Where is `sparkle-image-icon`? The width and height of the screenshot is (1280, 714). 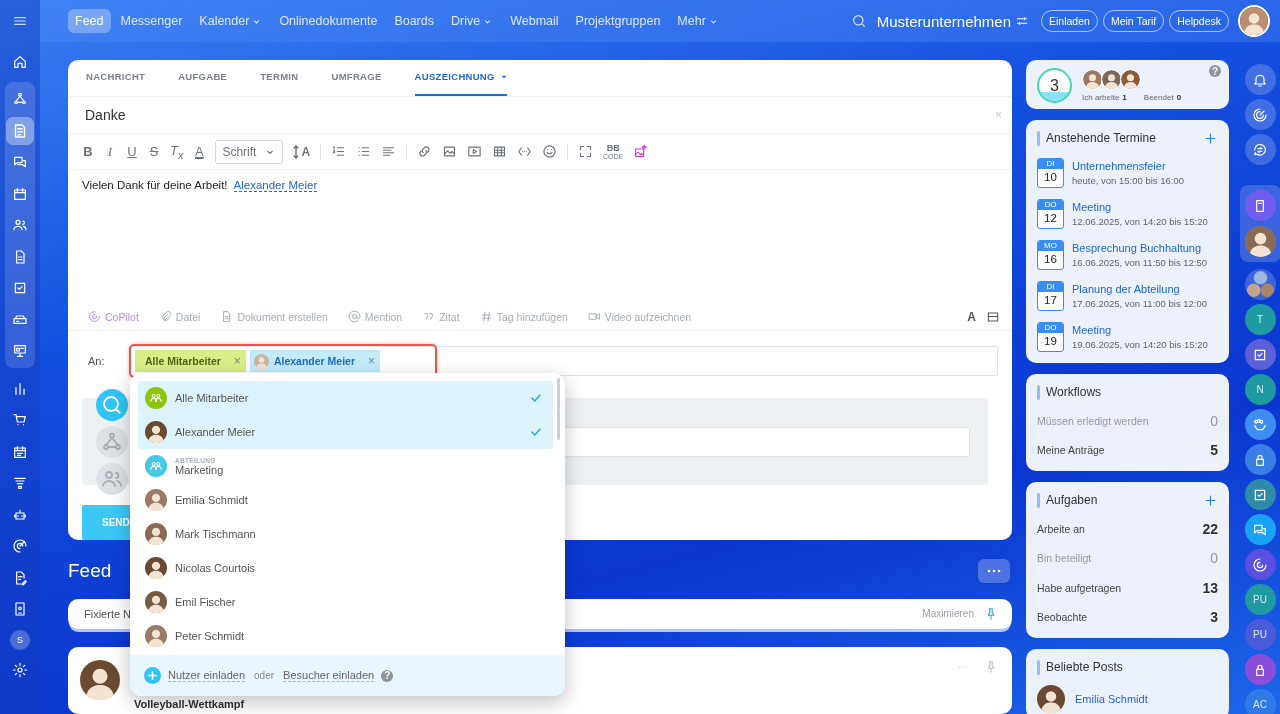 sparkle-image-icon is located at coordinates (641, 152).